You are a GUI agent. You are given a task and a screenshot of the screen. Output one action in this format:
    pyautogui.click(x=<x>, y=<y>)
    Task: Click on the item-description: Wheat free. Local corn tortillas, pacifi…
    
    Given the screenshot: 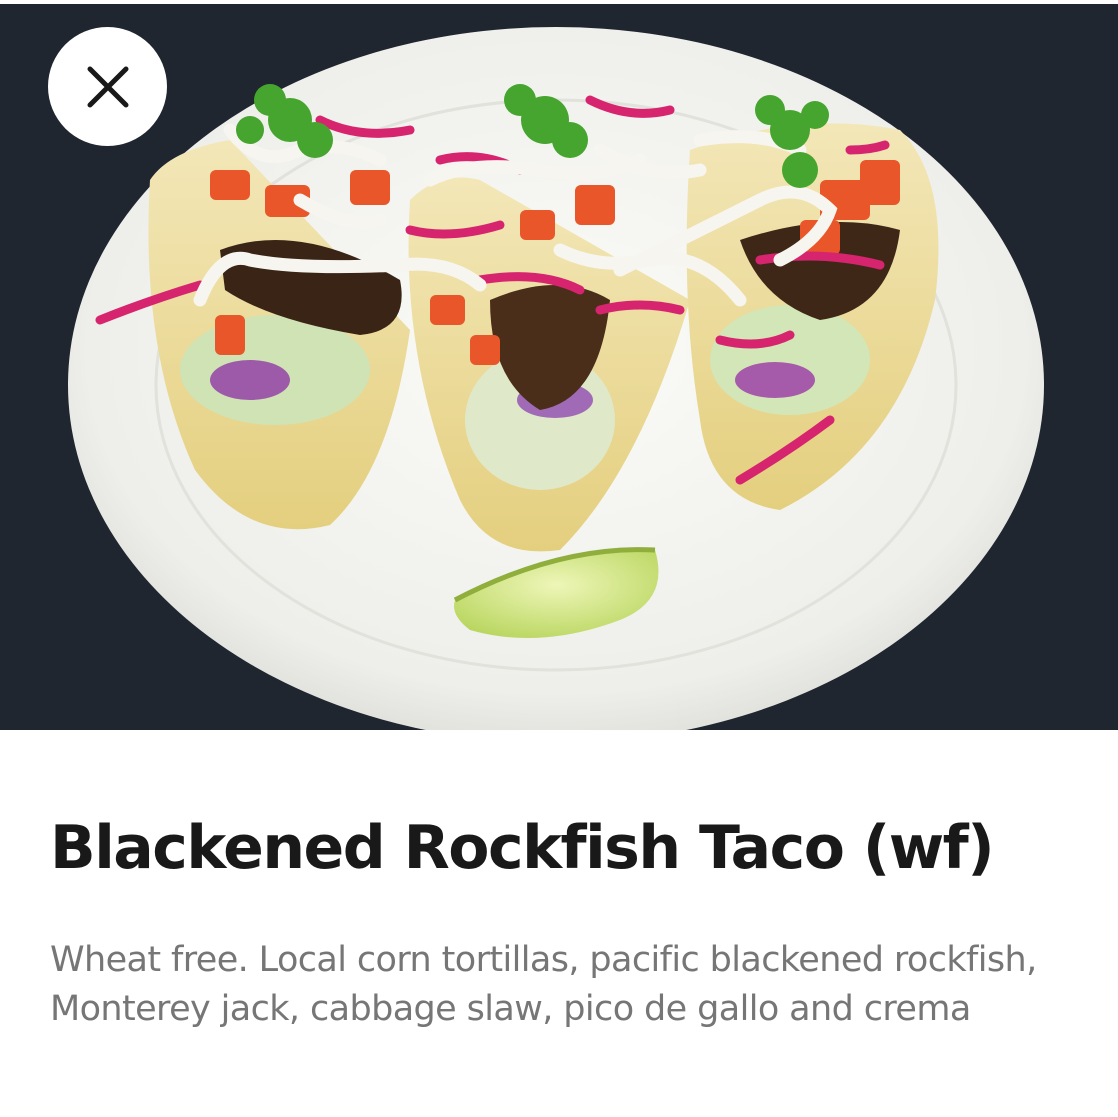 What is the action you would take?
    pyautogui.click(x=543, y=984)
    